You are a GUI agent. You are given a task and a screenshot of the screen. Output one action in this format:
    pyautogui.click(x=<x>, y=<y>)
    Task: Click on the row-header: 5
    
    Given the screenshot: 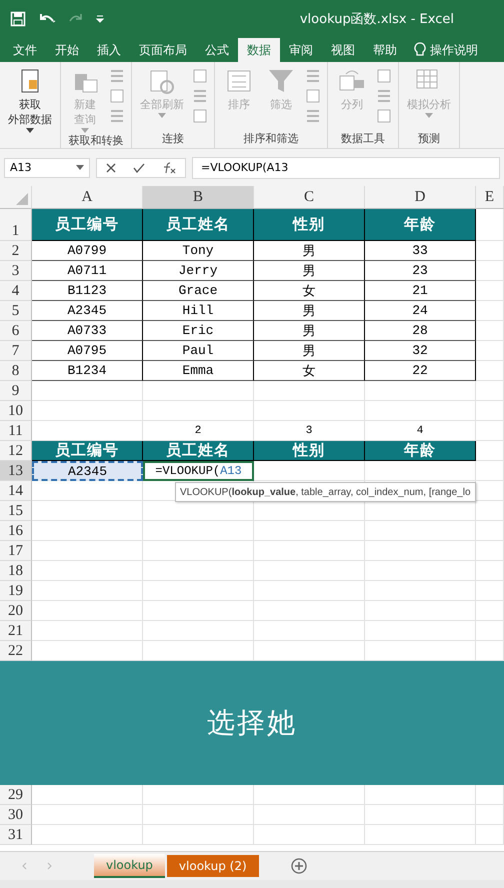 What is the action you would take?
    pyautogui.click(x=16, y=311)
    